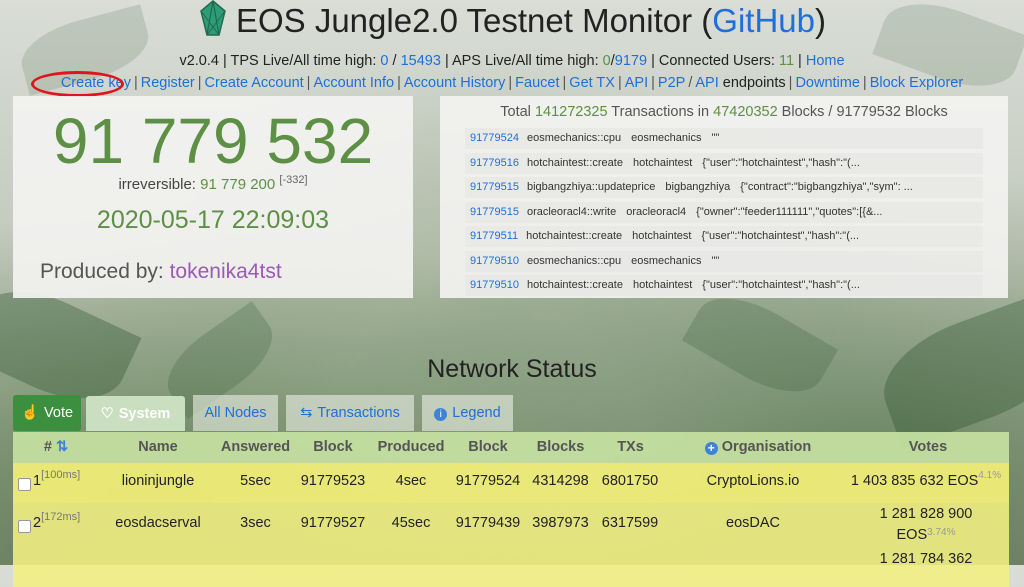 The image size is (1024, 587). Describe the element at coordinates (537, 83) in the screenshot. I see `faucet-link: Faucet` at that location.